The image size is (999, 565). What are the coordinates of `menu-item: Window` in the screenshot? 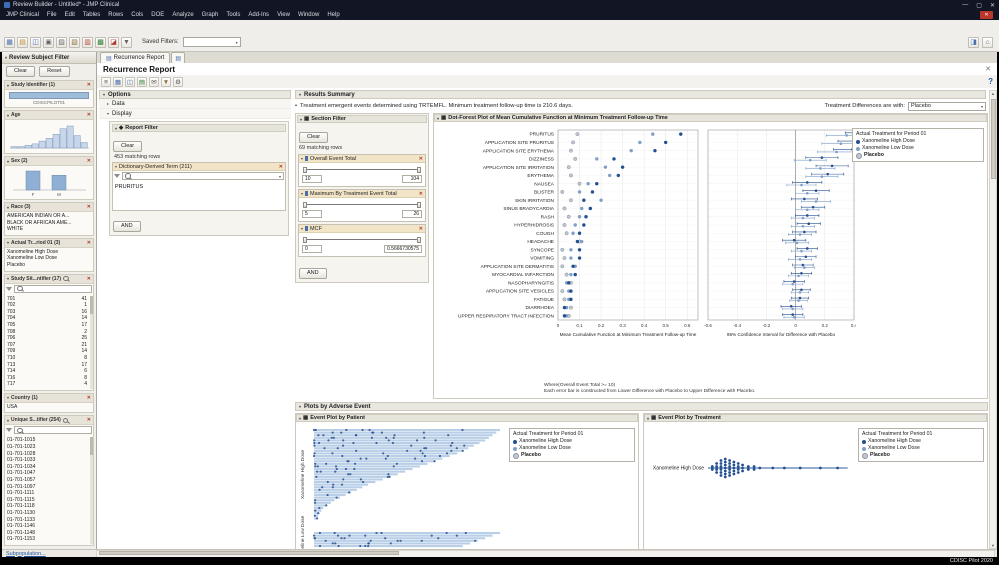 It's located at (308, 15).